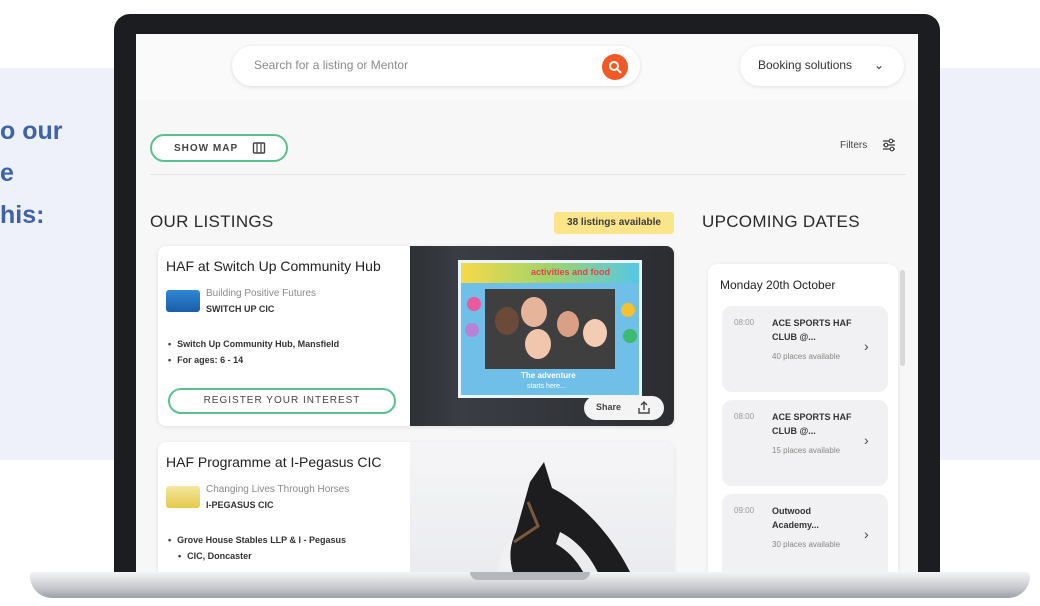 The width and height of the screenshot is (1040, 606). What do you see at coordinates (744, 510) in the screenshot?
I see `slot-time: 09:00` at bounding box center [744, 510].